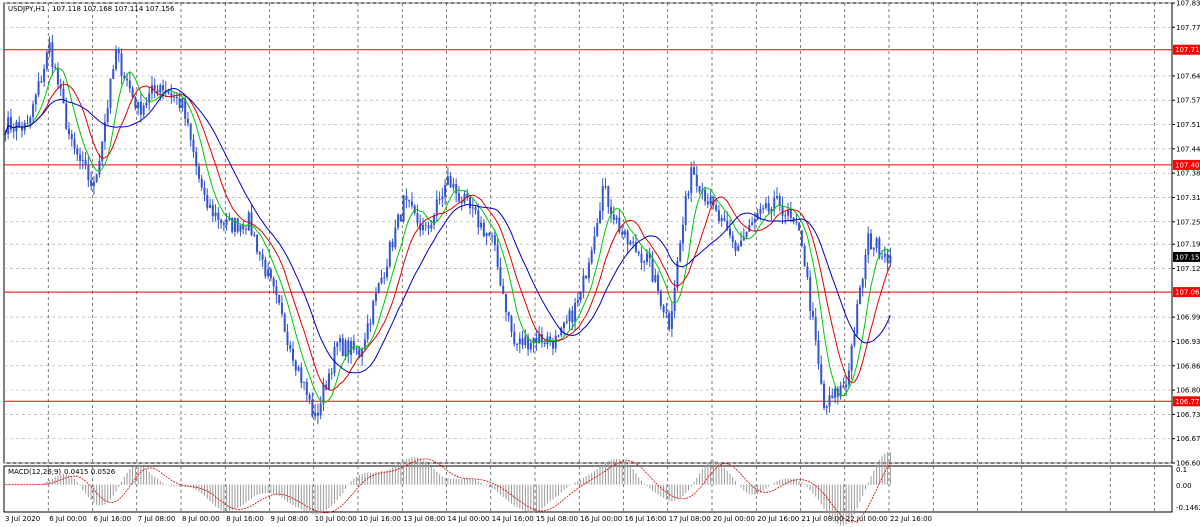  What do you see at coordinates (245, 519) in the screenshot?
I see `time-tick-label: 8 Jul 16:00` at bounding box center [245, 519].